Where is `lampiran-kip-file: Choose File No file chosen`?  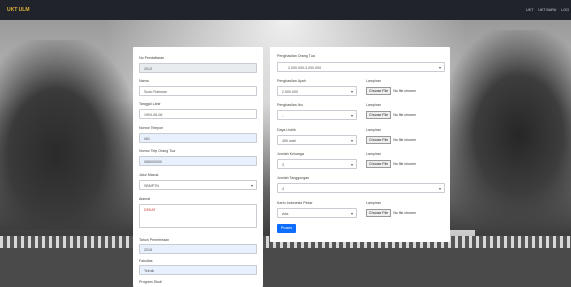 lampiran-kip-file: Choose File No file chosen is located at coordinates (391, 213).